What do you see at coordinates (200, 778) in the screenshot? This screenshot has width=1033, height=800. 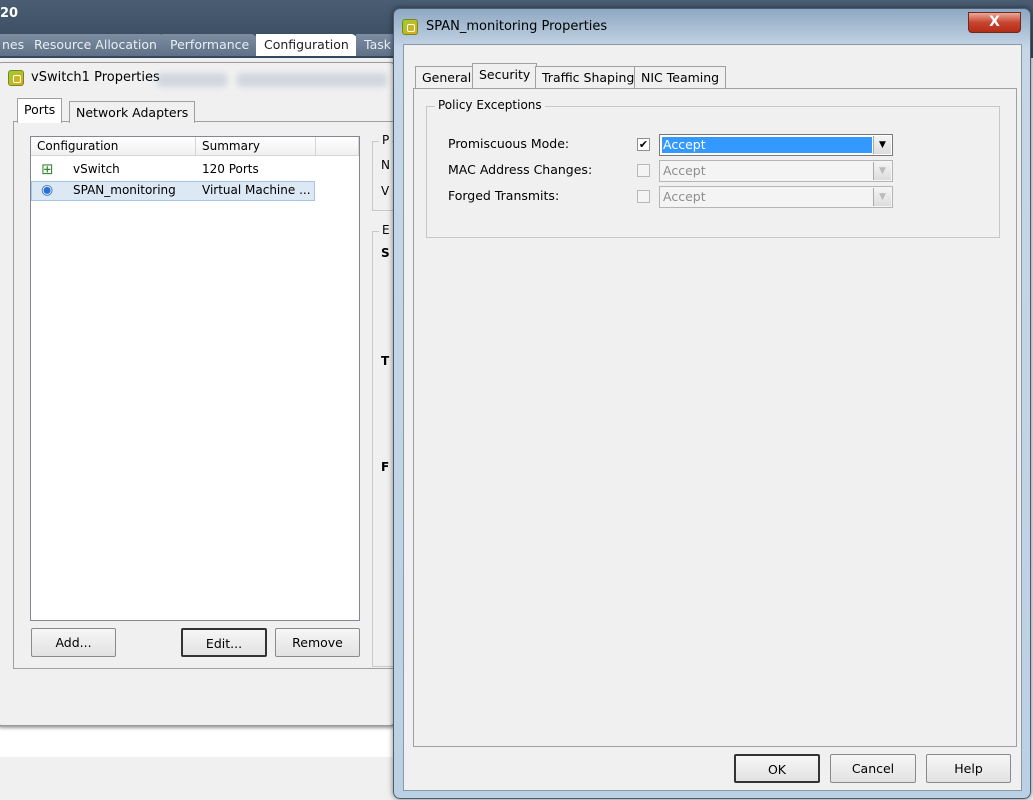 I see `background-strip` at bounding box center [200, 778].